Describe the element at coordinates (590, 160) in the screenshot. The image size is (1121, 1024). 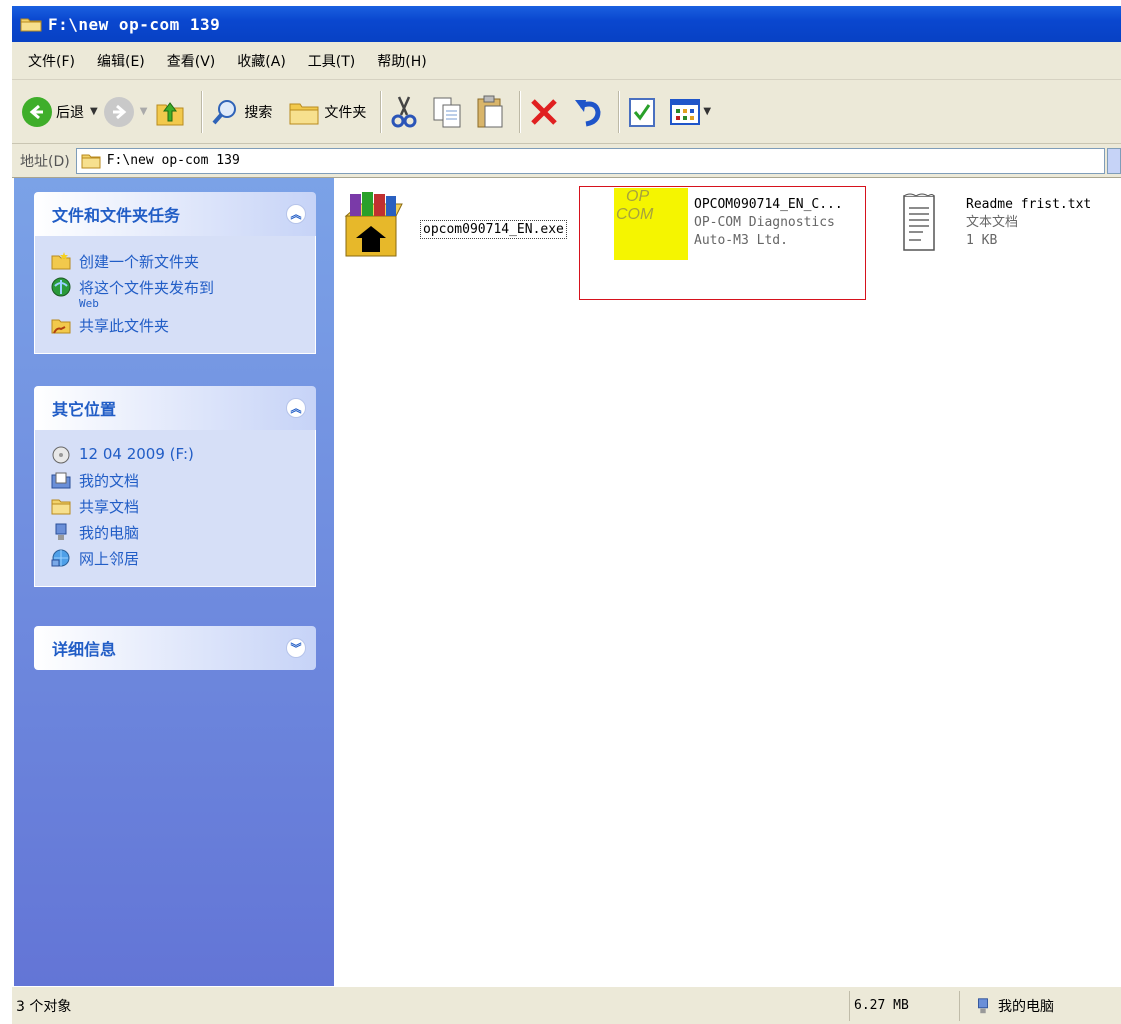
I see `address-field: F:\new op-com 139` at that location.